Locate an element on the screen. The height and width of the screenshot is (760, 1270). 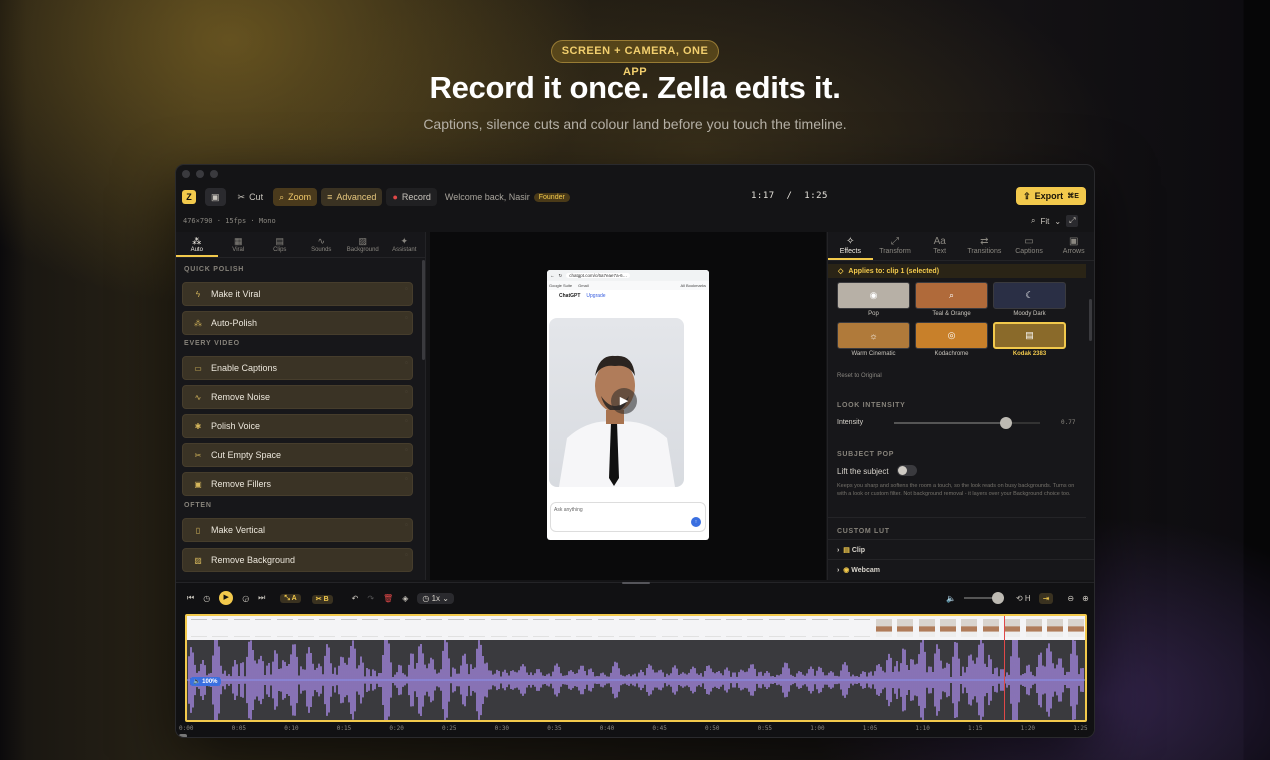
snap-button: ⇥ is located at coordinates (1046, 598).